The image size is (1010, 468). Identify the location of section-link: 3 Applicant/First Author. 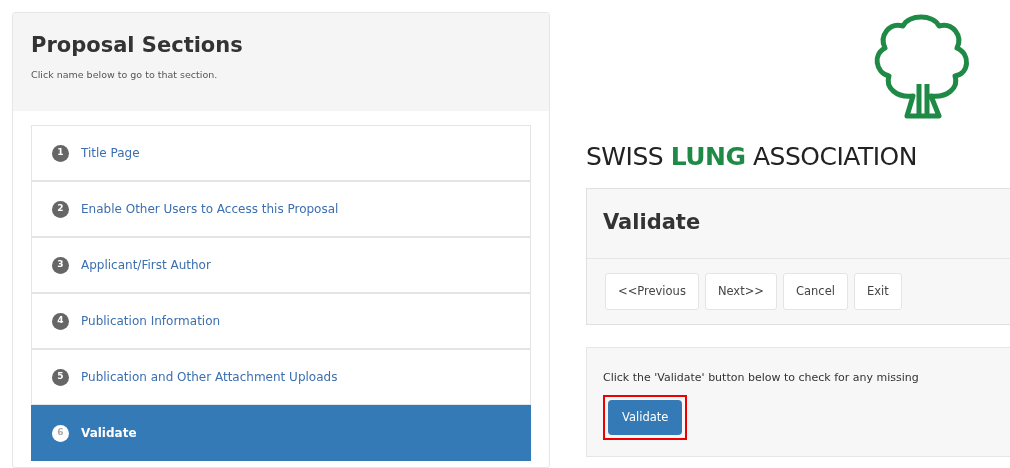
(281, 265).